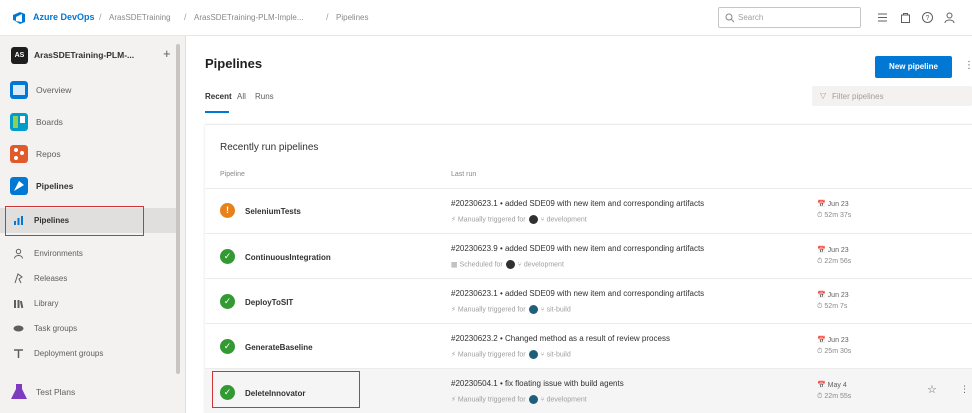  I want to click on add-project-button: +, so click(167, 53).